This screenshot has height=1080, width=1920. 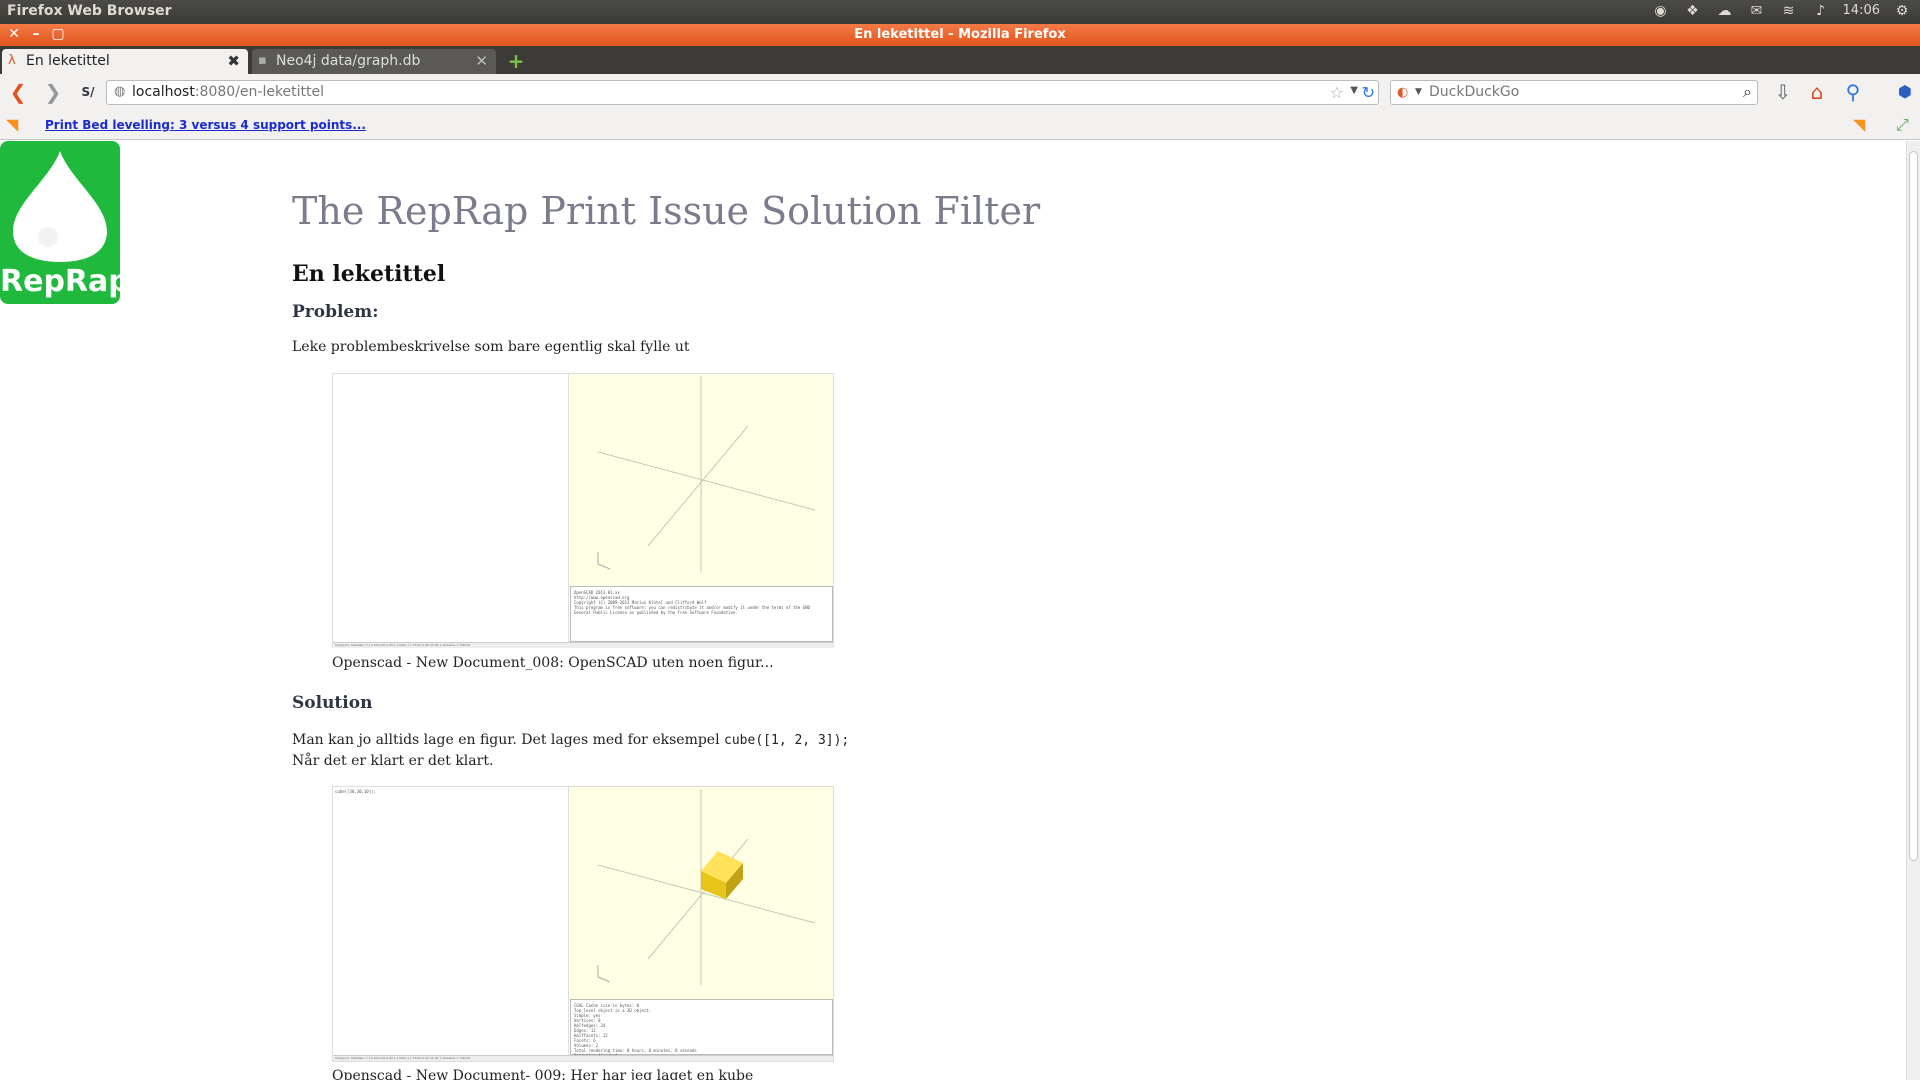 What do you see at coordinates (516, 61) in the screenshot?
I see `new-tab-plus-icon: +` at bounding box center [516, 61].